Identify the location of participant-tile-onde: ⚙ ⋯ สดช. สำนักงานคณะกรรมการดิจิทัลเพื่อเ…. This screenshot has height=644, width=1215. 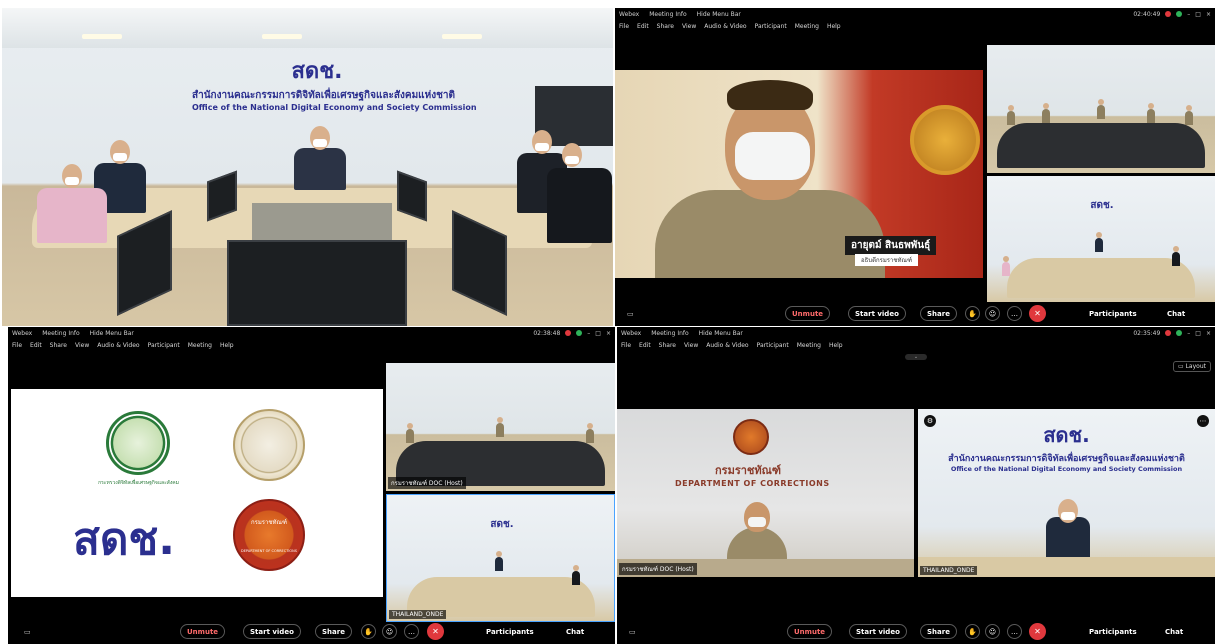
(1066, 493).